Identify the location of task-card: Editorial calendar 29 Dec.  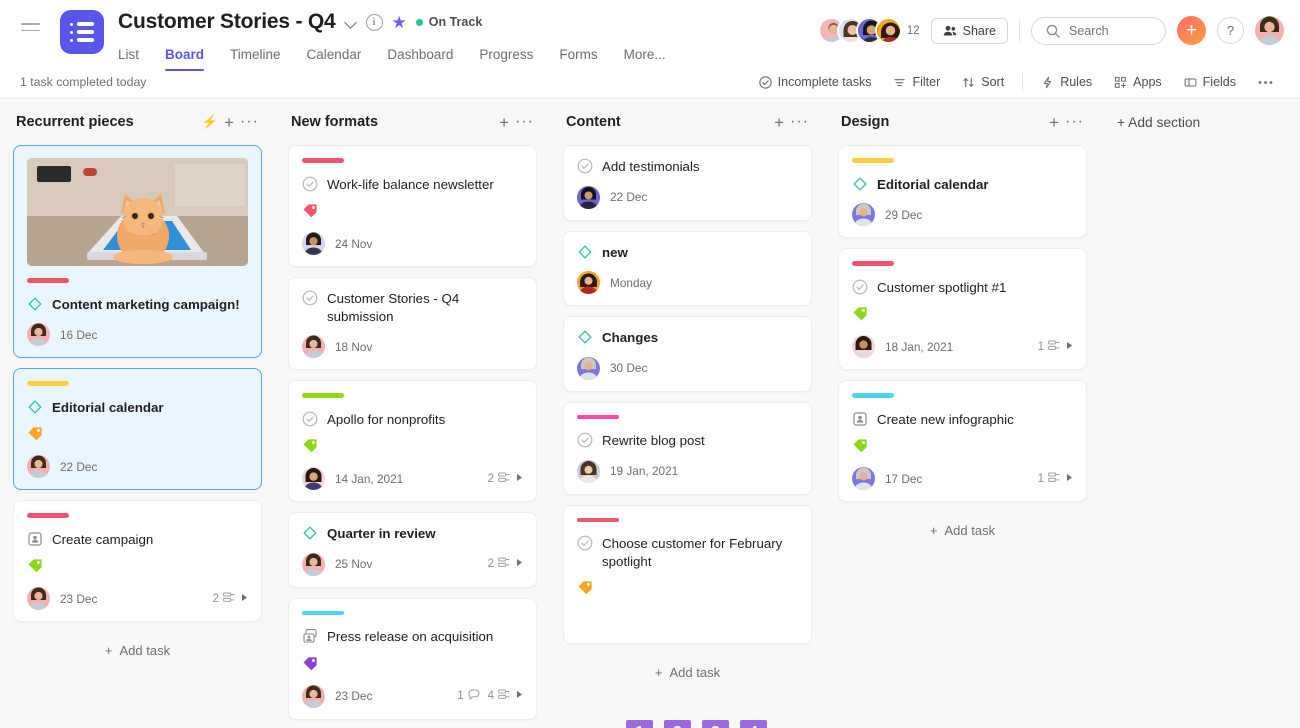
(962, 192).